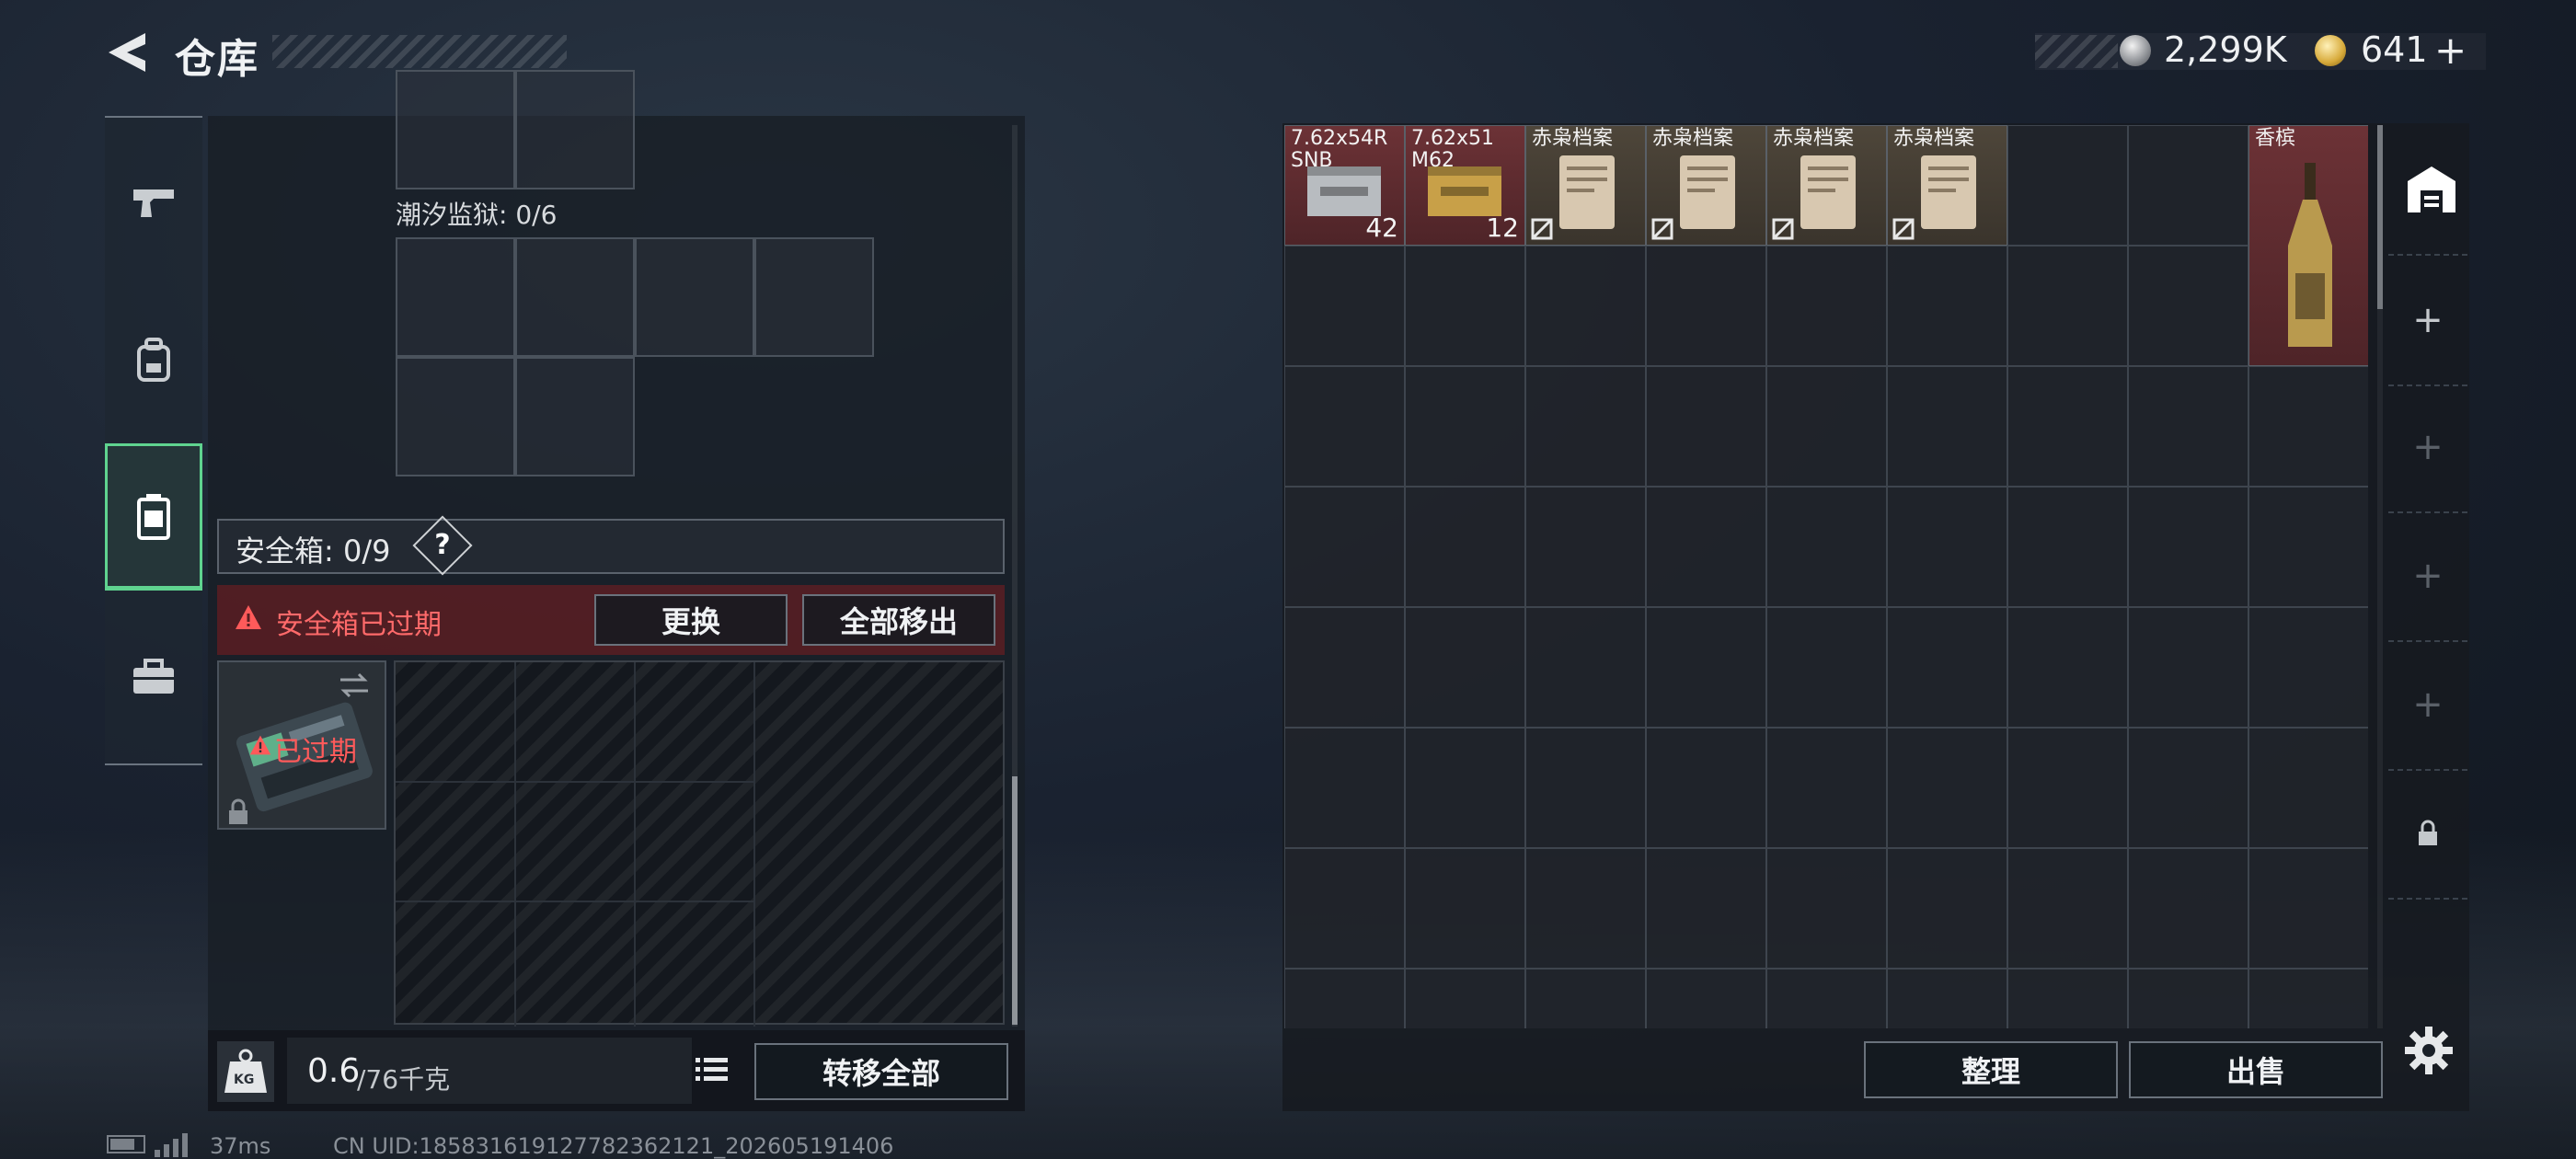 The image size is (2576, 1159). I want to click on sell-button: 出售, so click(2256, 1069).